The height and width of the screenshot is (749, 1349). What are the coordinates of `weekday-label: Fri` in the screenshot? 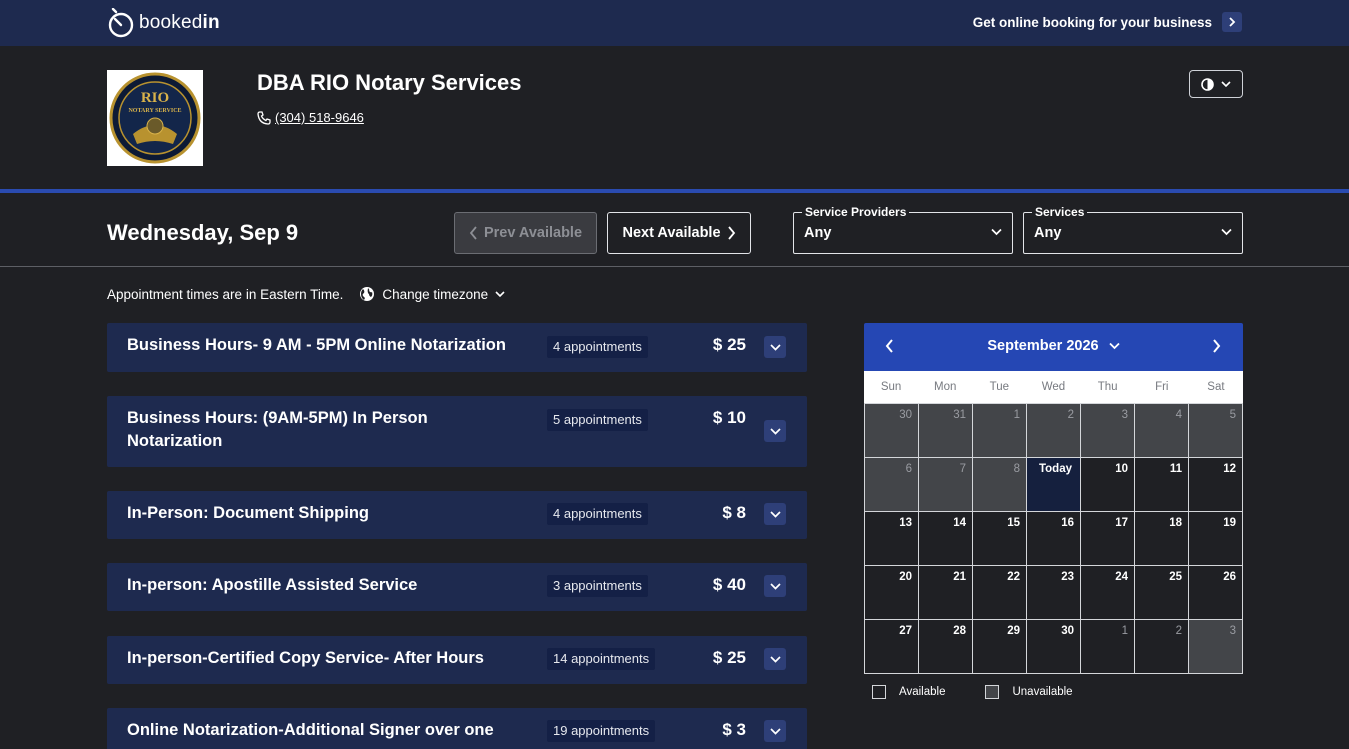 It's located at (1162, 387).